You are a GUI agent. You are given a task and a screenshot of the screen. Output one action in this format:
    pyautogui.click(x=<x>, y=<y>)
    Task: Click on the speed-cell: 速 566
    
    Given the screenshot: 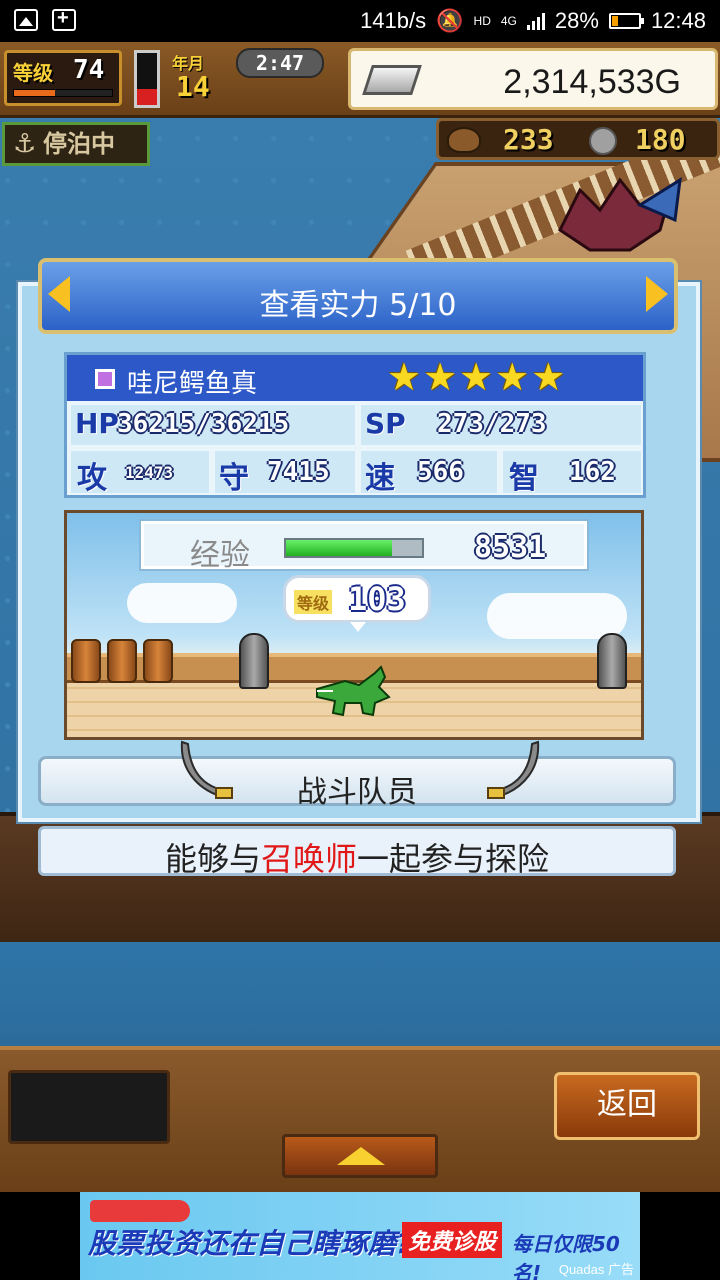 What is the action you would take?
    pyautogui.click(x=429, y=472)
    